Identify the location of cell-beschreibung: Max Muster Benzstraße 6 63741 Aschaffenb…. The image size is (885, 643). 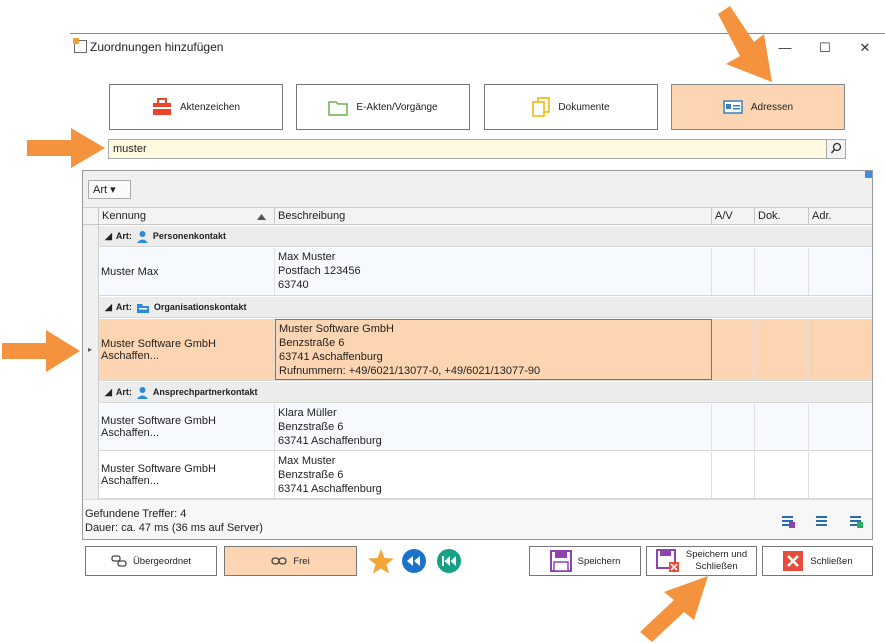
(493, 475).